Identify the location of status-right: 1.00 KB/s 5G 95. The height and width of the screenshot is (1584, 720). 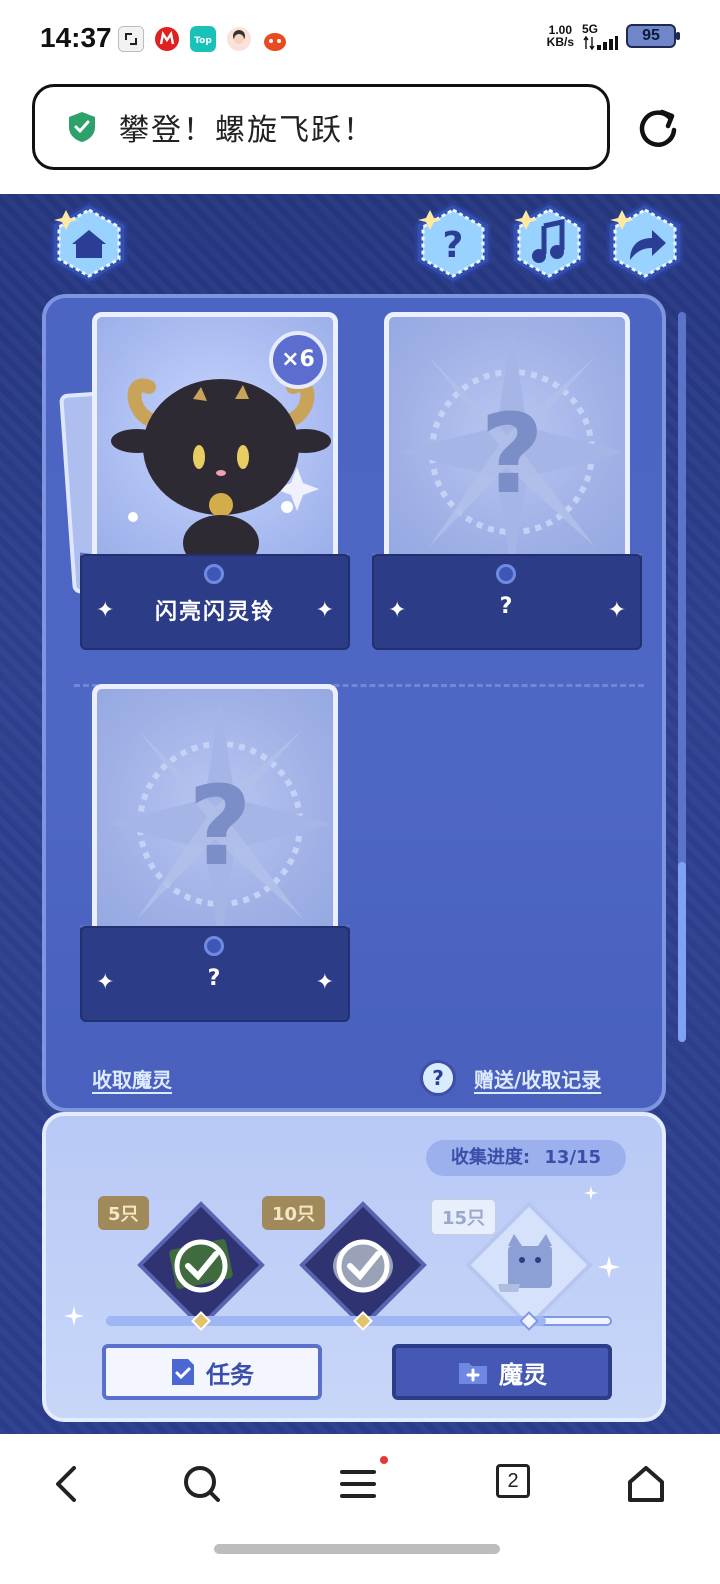
(613, 36).